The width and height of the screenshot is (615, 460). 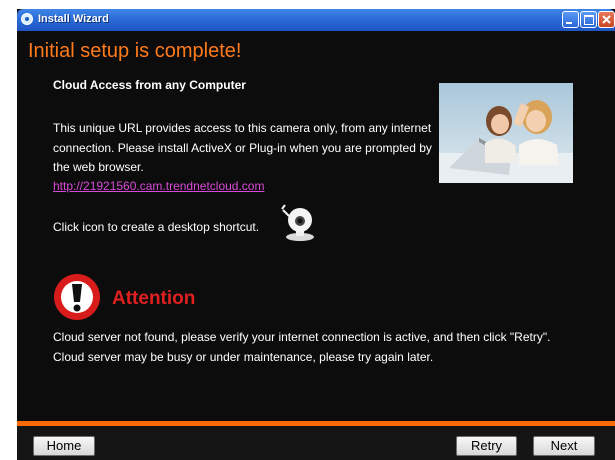 What do you see at coordinates (299, 222) in the screenshot?
I see `camera-icon` at bounding box center [299, 222].